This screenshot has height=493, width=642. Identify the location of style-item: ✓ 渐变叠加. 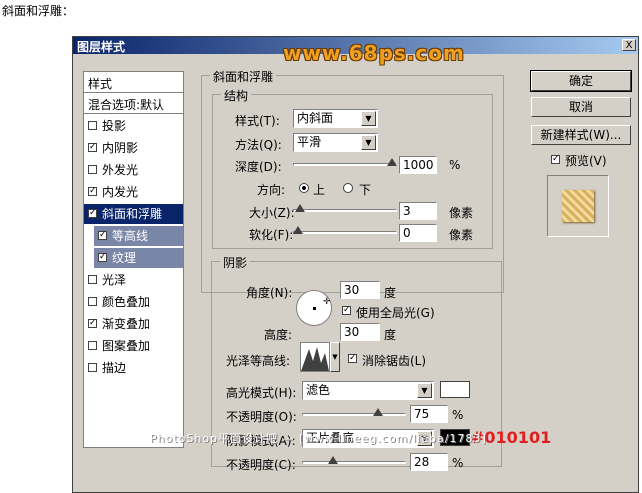
(133, 324).